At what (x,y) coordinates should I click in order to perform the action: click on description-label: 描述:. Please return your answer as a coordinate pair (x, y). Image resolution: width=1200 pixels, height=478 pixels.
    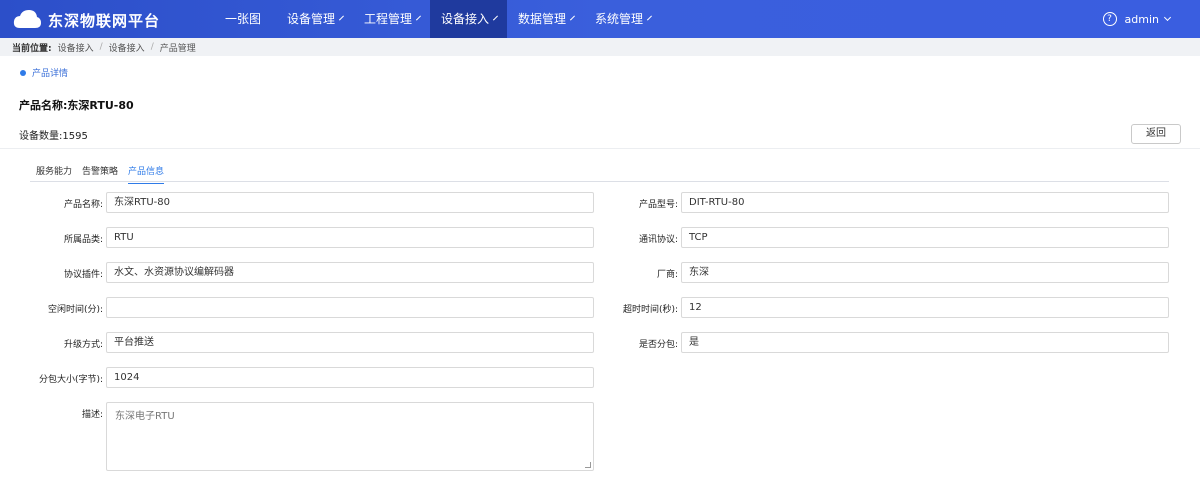
    Looking at the image, I should click on (92, 415).